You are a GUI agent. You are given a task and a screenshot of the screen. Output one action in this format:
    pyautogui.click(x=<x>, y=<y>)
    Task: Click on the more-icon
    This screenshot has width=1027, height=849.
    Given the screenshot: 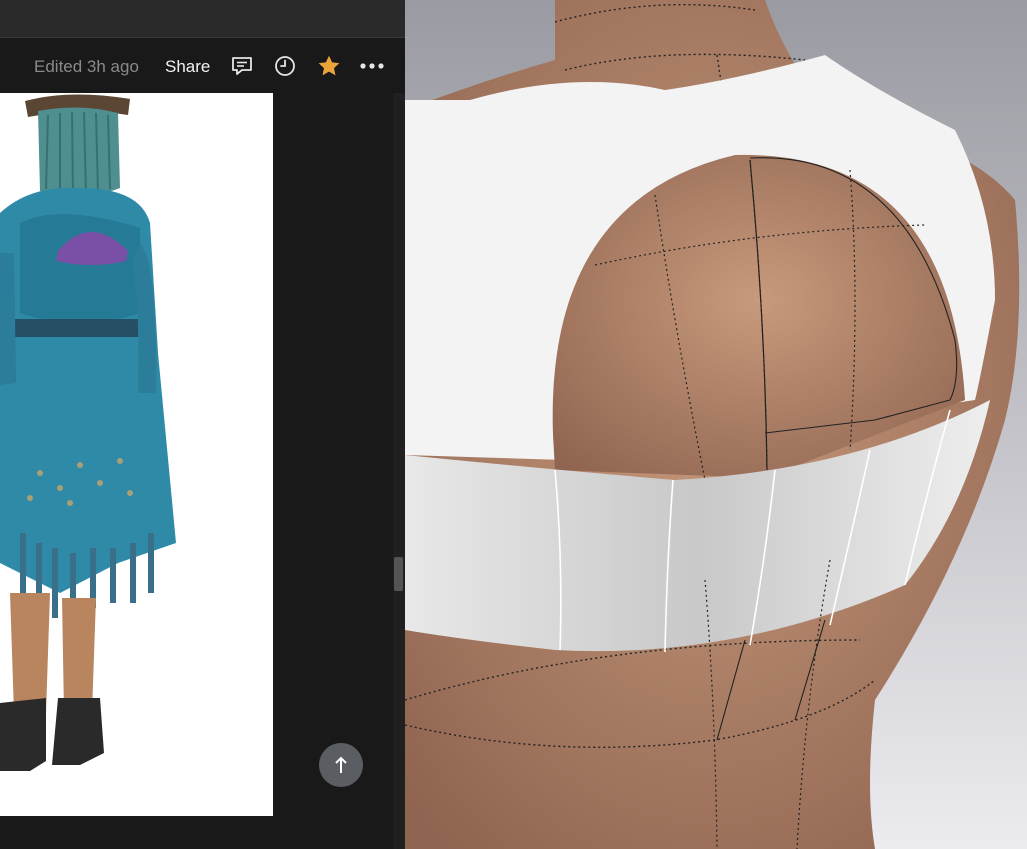 What is the action you would take?
    pyautogui.click(x=372, y=66)
    